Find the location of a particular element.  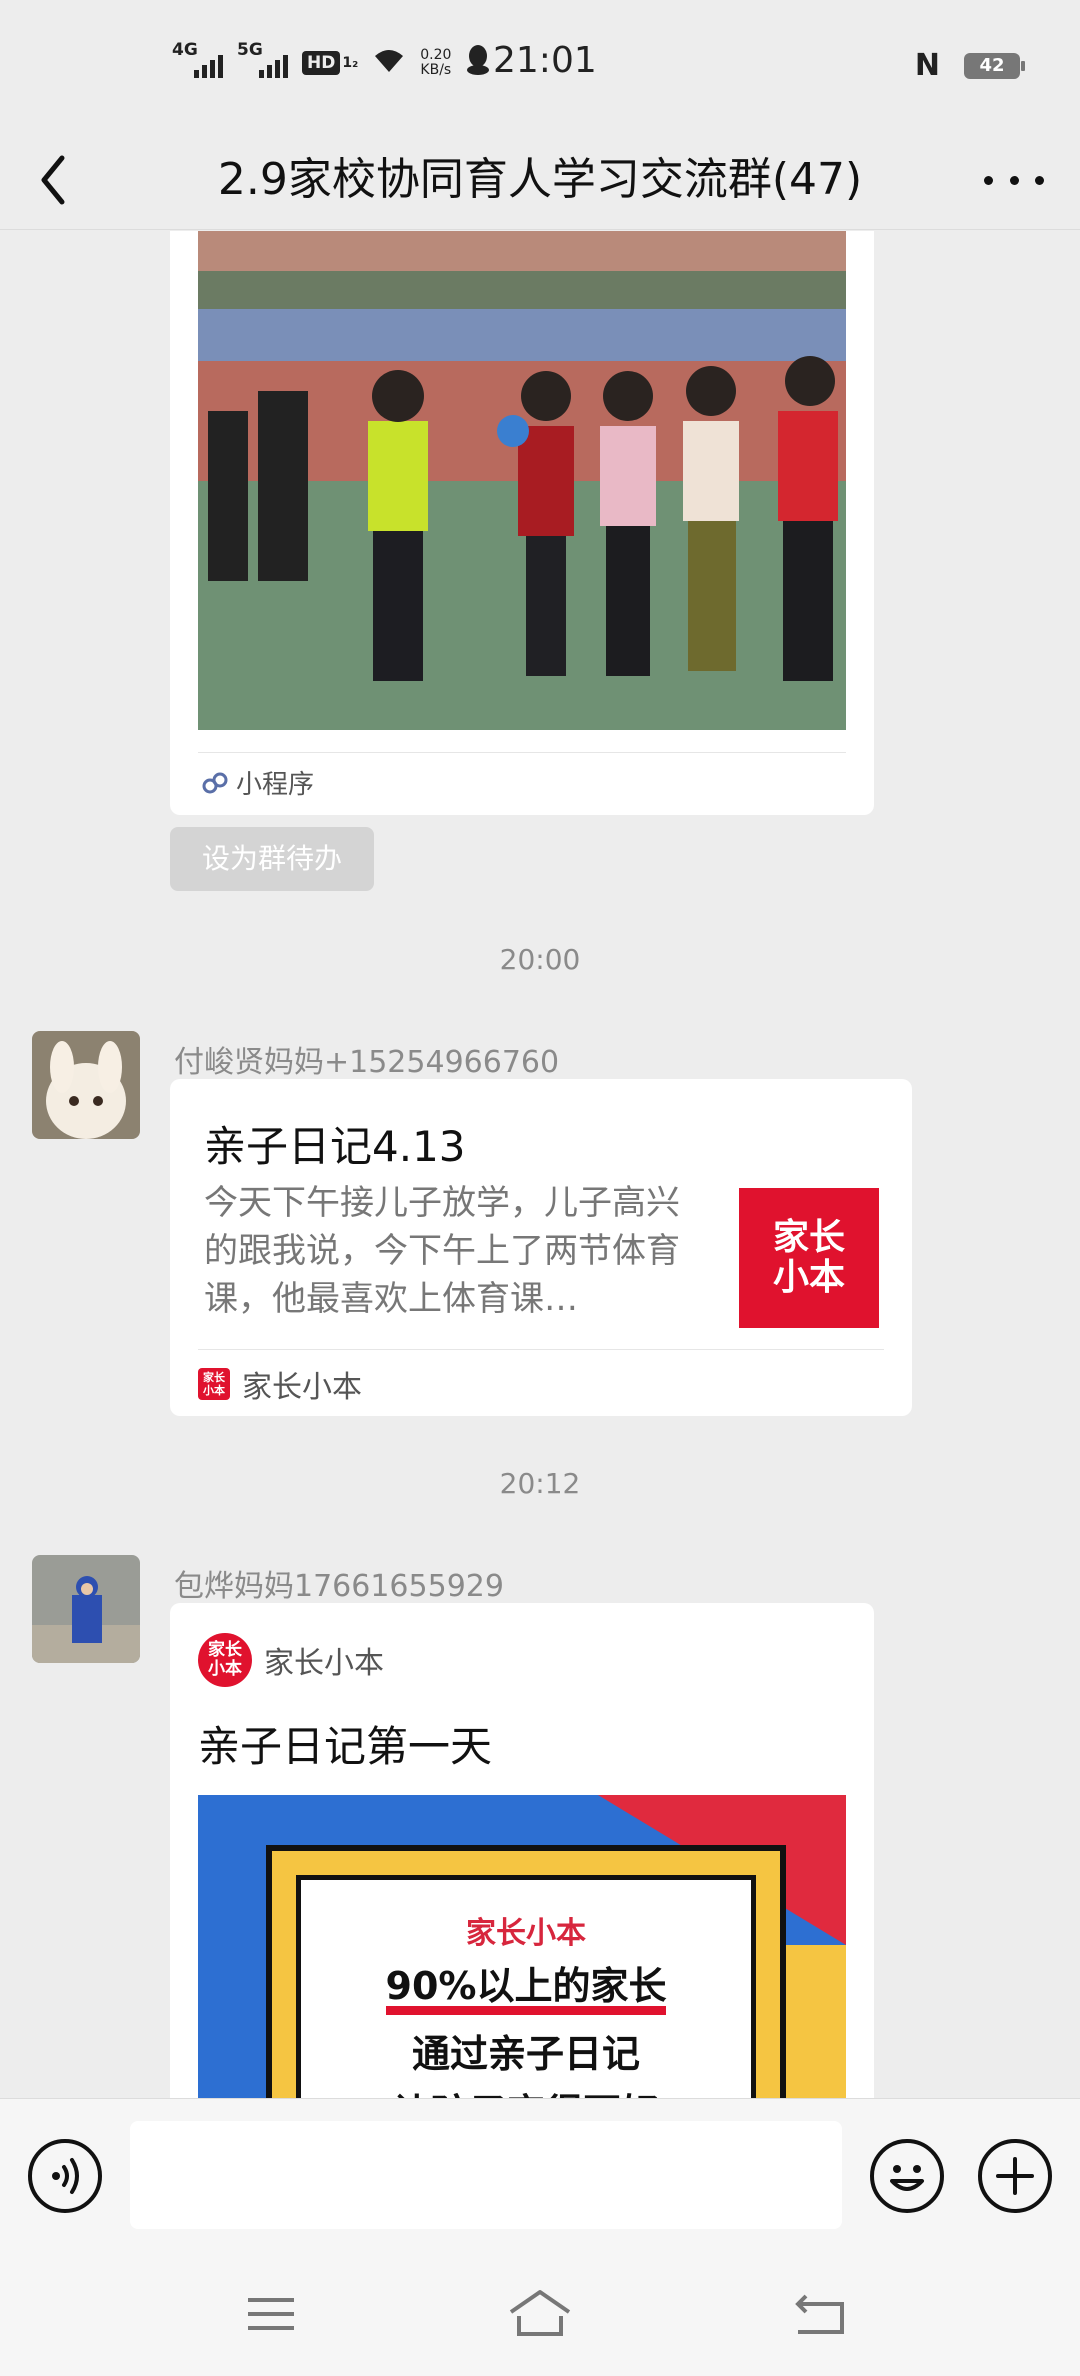

emoji-icon is located at coordinates (907, 2178).